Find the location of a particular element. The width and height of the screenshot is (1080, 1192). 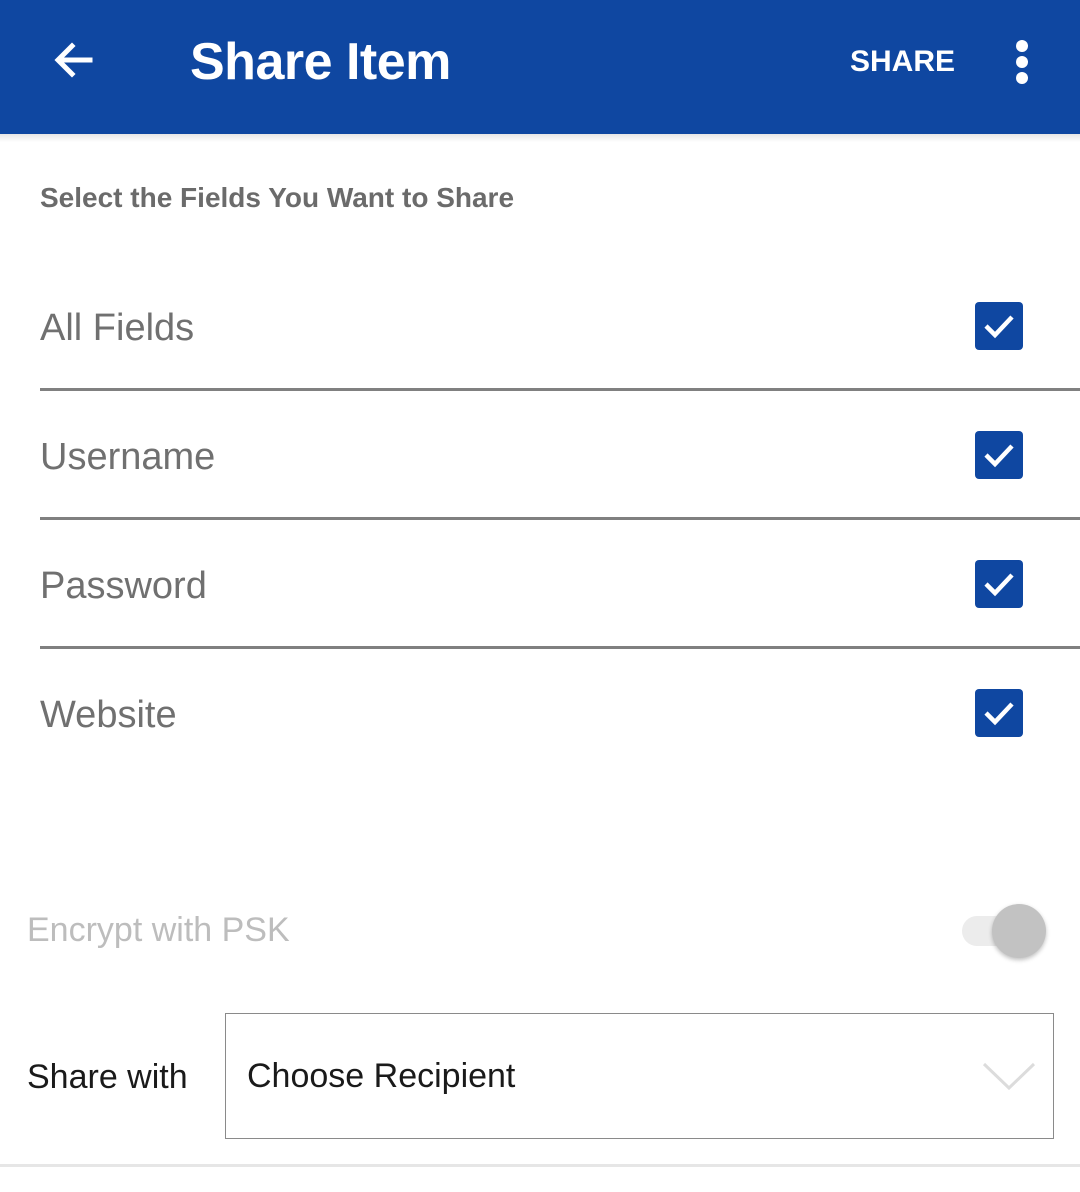

share-button: SHARE is located at coordinates (902, 62).